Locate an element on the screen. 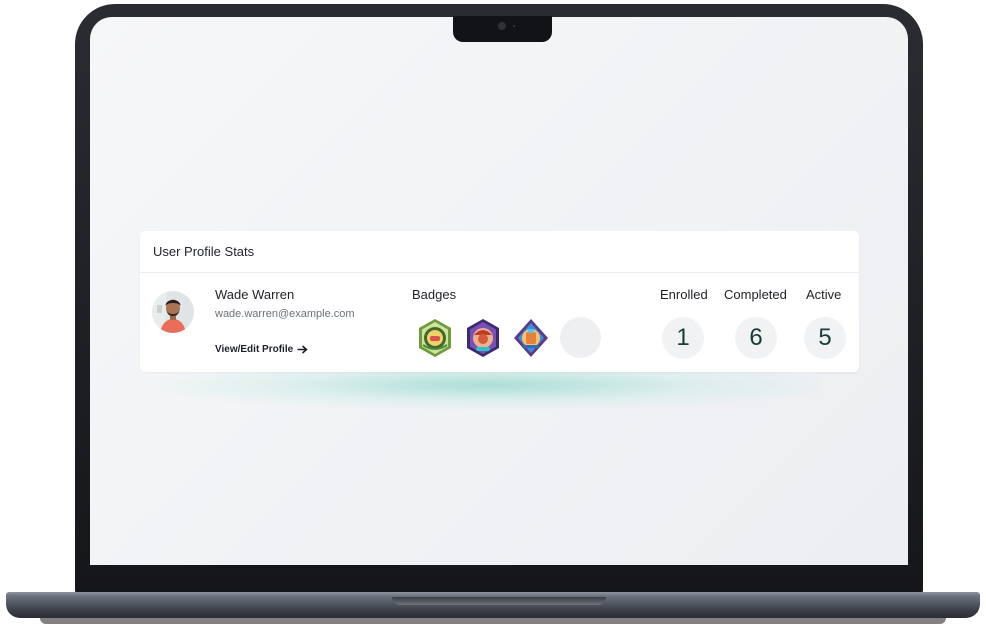 Image resolution: width=986 pixels, height=626 pixels. empty-badge-slot is located at coordinates (580, 337).